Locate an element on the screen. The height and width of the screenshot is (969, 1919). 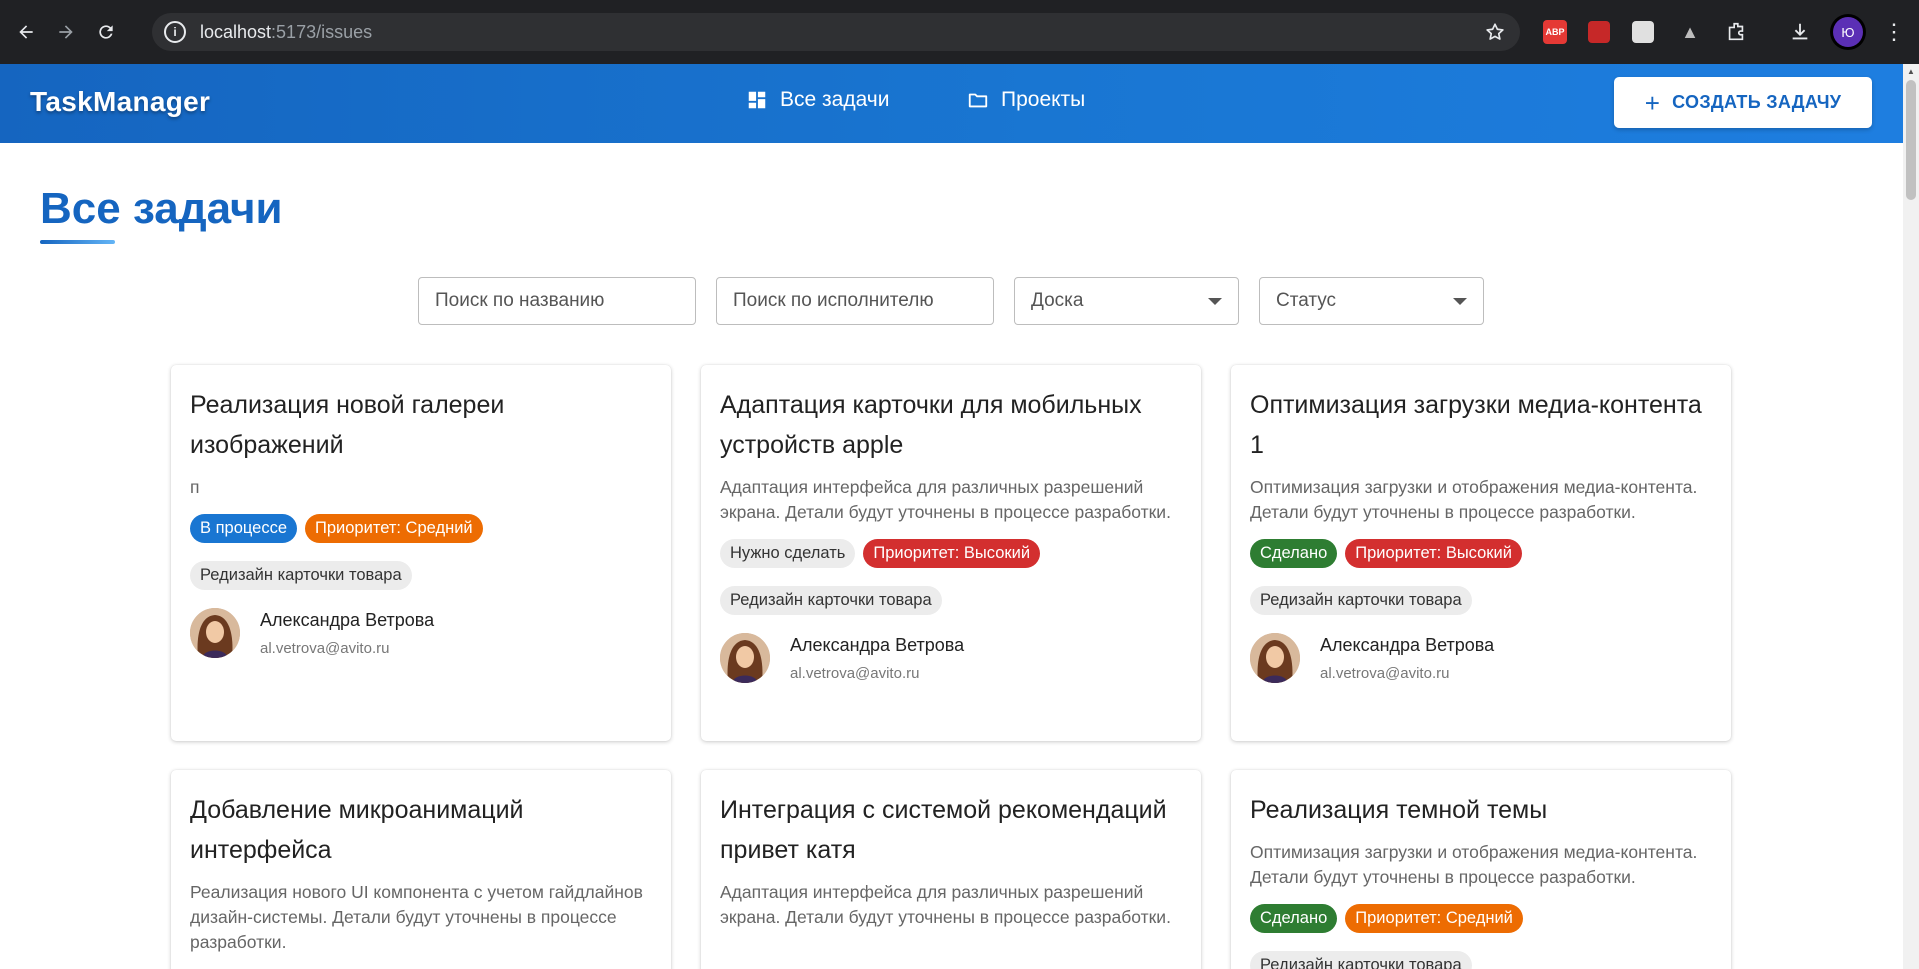
status-select: Статус is located at coordinates (1371, 301).